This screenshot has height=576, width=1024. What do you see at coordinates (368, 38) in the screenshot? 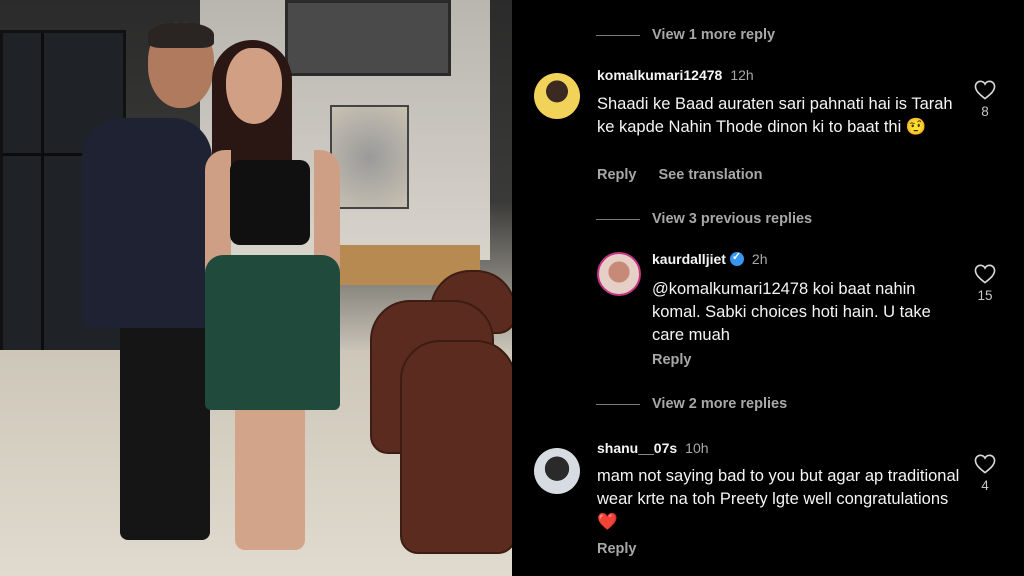
I see `photo-mirror` at bounding box center [368, 38].